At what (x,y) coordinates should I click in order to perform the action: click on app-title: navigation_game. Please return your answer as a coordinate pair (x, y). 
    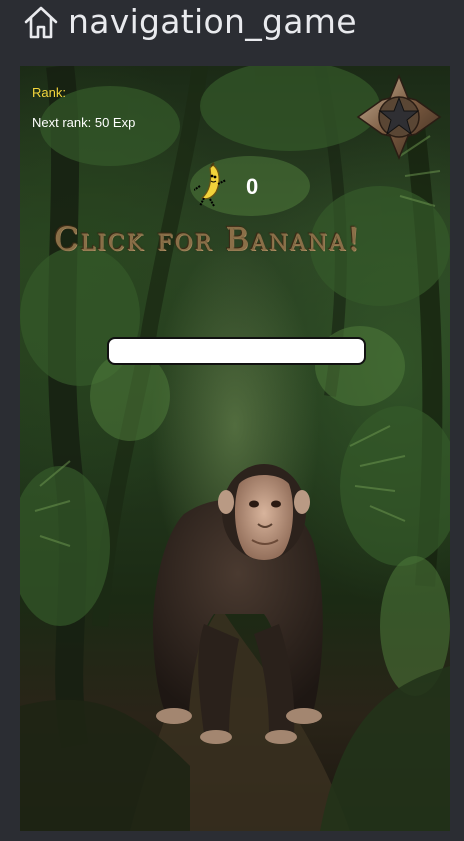
    Looking at the image, I should click on (212, 21).